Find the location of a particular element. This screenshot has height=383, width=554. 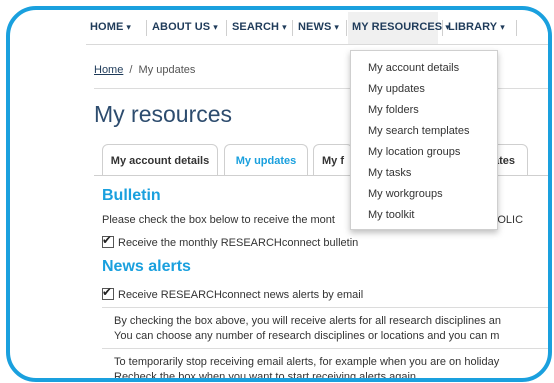

tab-my-account-details: My account details is located at coordinates (160, 160).